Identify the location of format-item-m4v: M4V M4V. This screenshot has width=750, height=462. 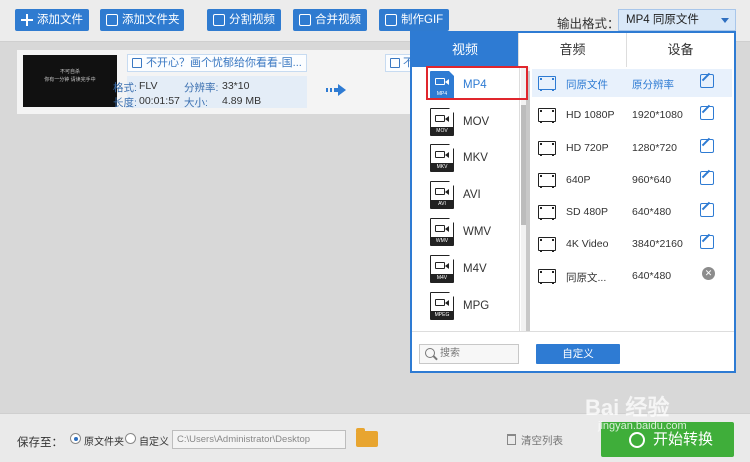
(462, 270).